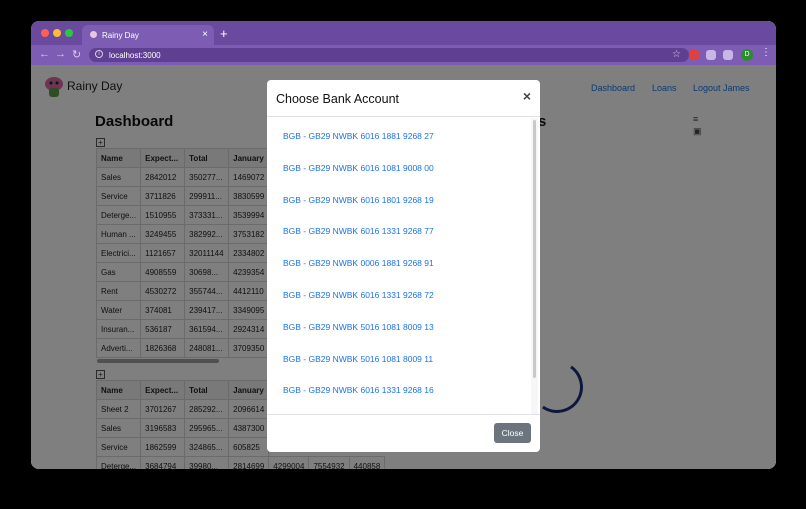 Image resolution: width=806 pixels, height=509 pixels. I want to click on extension-red-icon, so click(694, 55).